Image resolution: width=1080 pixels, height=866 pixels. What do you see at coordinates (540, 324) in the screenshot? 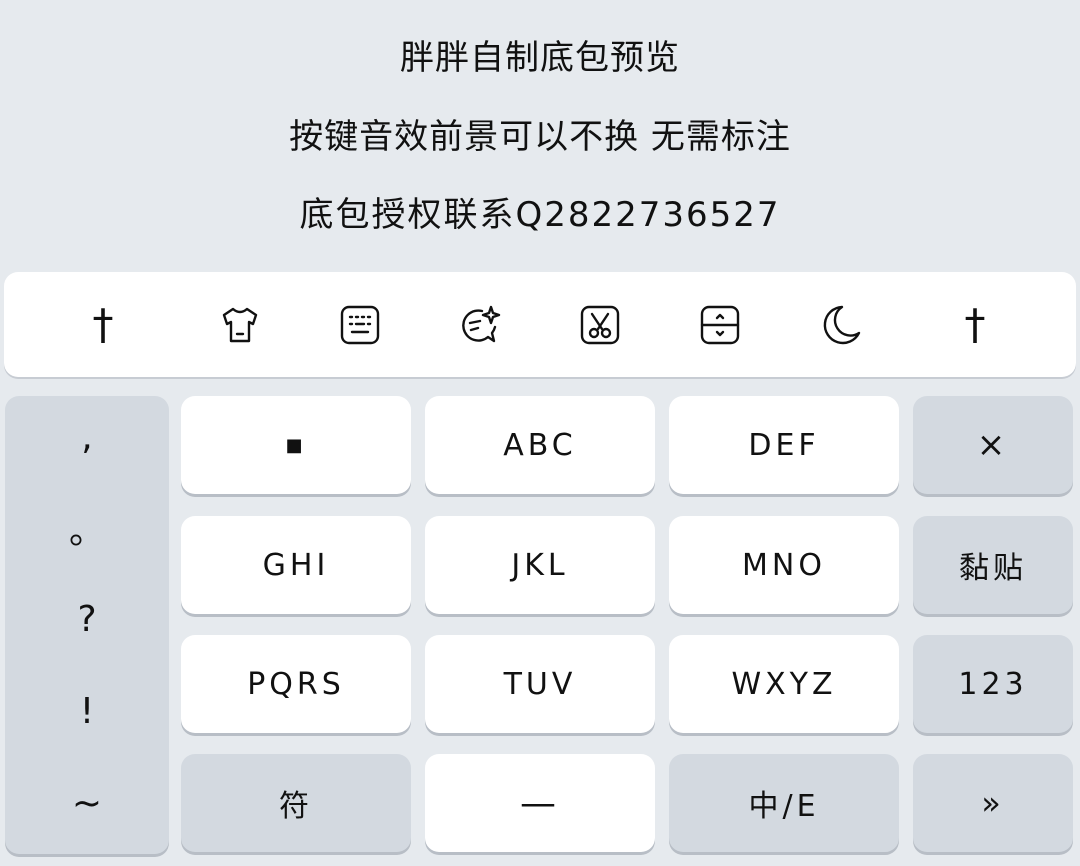
I see `keyboard-toolbar: † †` at bounding box center [540, 324].